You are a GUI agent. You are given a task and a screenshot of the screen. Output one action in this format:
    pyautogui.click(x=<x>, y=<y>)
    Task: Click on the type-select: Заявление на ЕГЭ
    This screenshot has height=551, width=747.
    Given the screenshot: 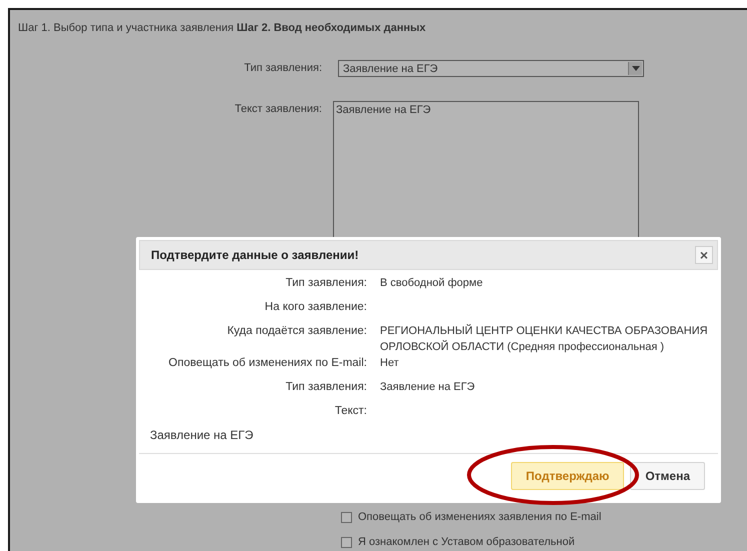 What is the action you would take?
    pyautogui.click(x=491, y=68)
    